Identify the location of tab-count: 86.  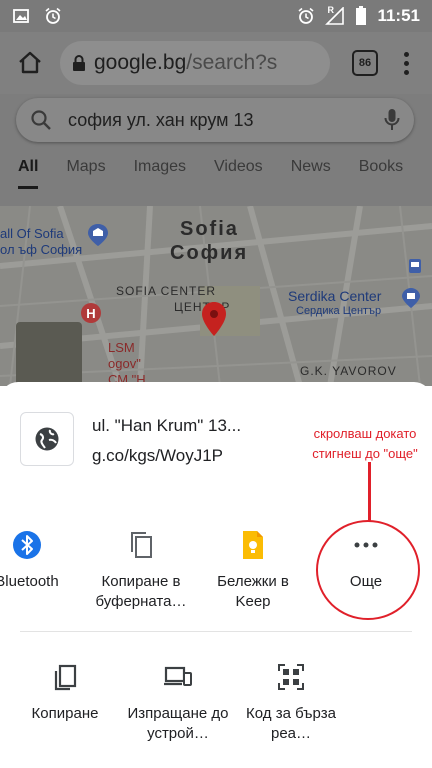
(365, 63).